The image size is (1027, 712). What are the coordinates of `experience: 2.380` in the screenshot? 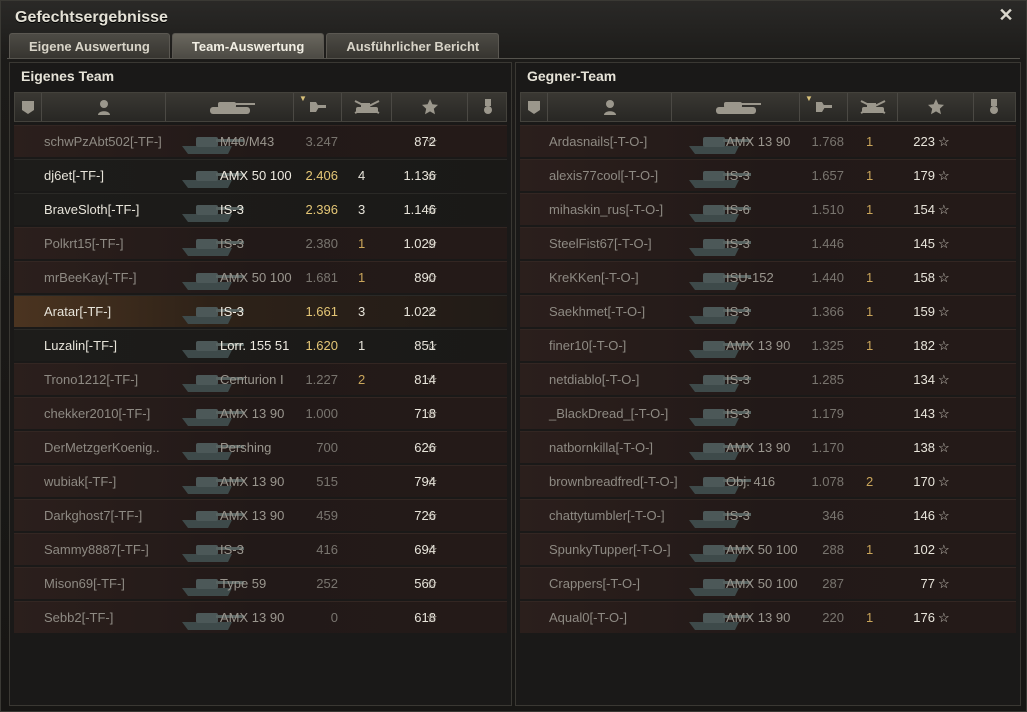 It's located at (321, 243).